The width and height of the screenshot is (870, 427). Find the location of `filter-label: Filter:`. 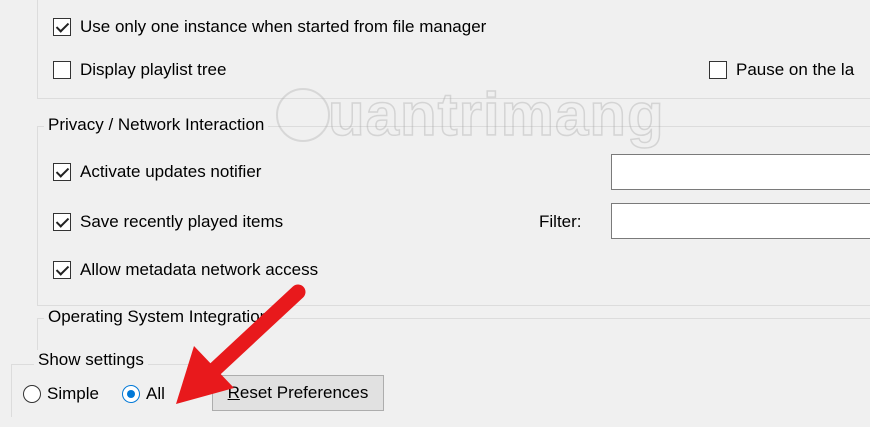

filter-label: Filter: is located at coordinates (560, 221).